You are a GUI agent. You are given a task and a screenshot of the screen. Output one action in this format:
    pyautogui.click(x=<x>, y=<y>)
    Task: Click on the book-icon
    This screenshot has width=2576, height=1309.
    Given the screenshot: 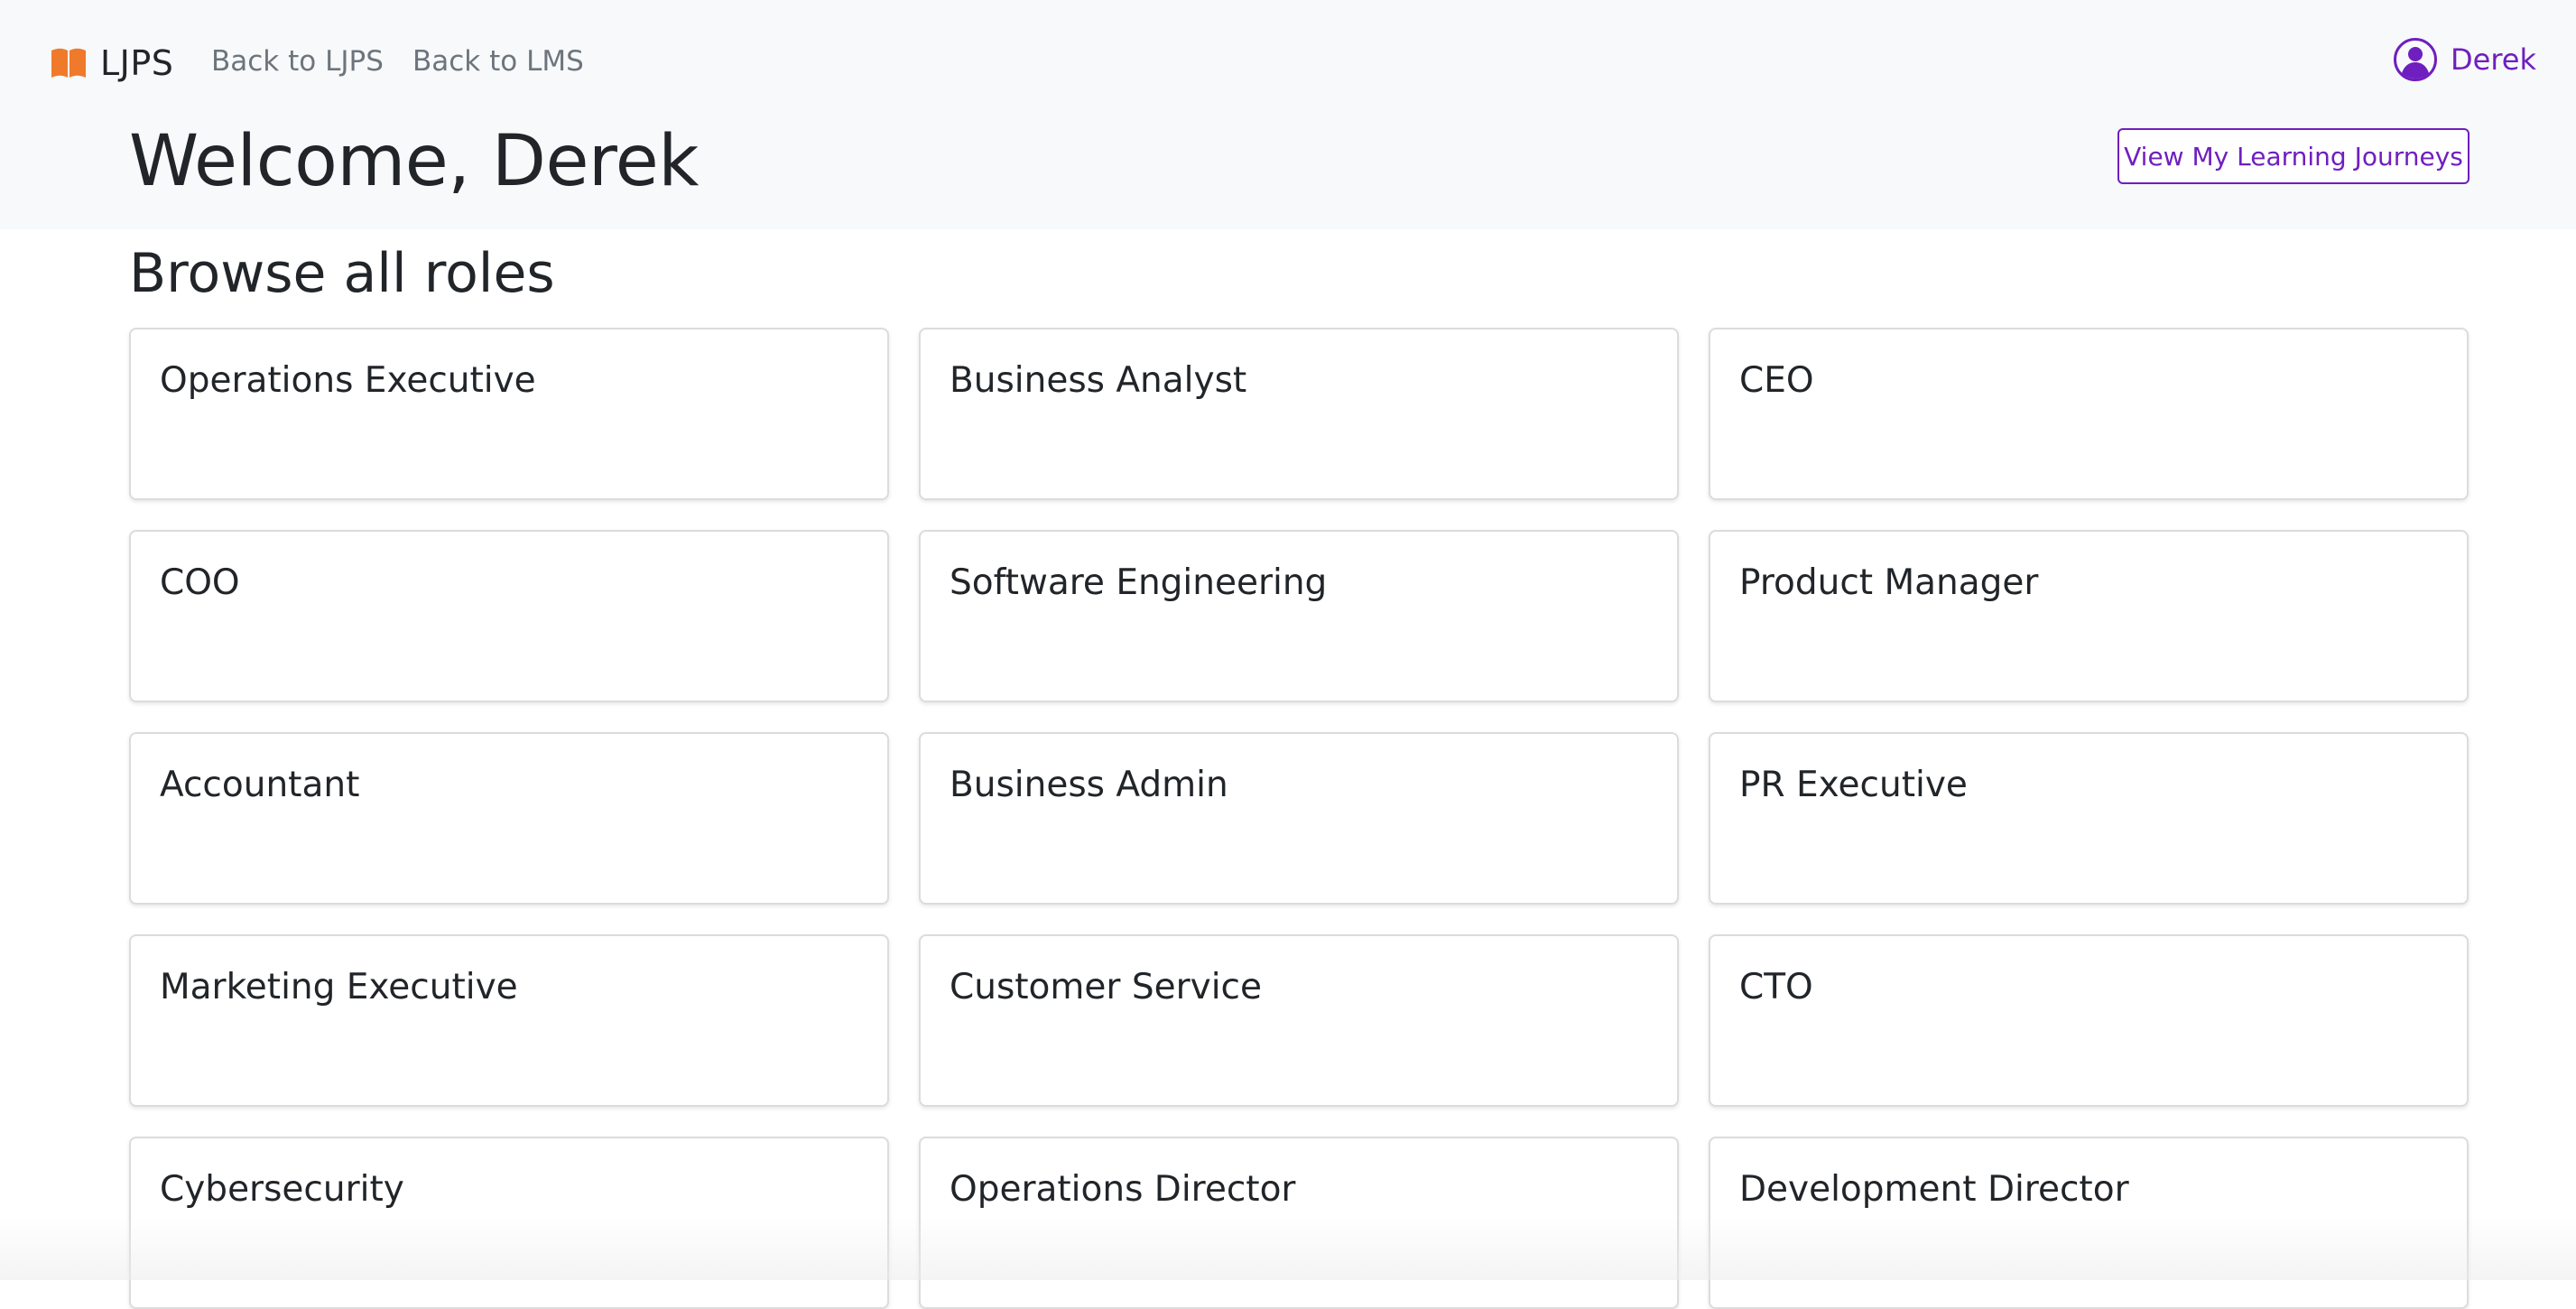 What is the action you would take?
    pyautogui.click(x=69, y=63)
    